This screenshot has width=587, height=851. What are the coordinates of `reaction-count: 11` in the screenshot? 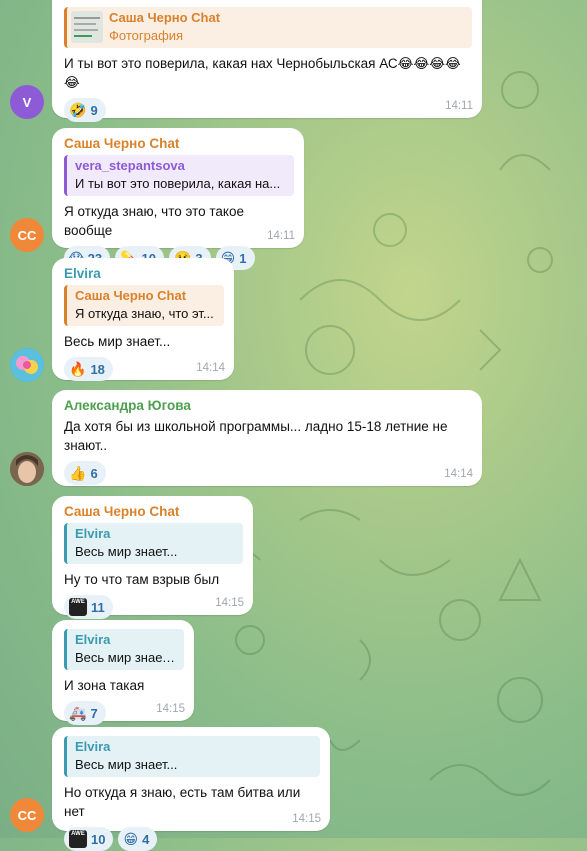 It's located at (98, 607).